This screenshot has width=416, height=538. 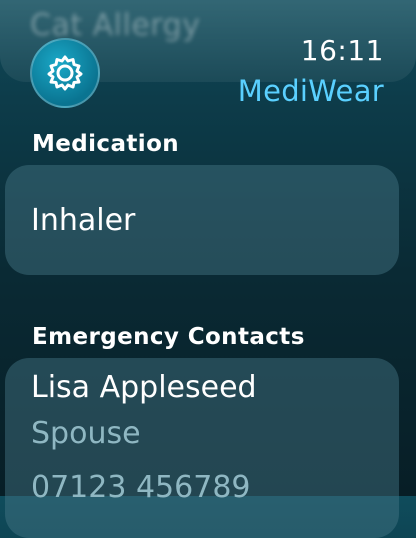 What do you see at coordinates (106, 144) in the screenshot?
I see `medication-section-label: Medication` at bounding box center [106, 144].